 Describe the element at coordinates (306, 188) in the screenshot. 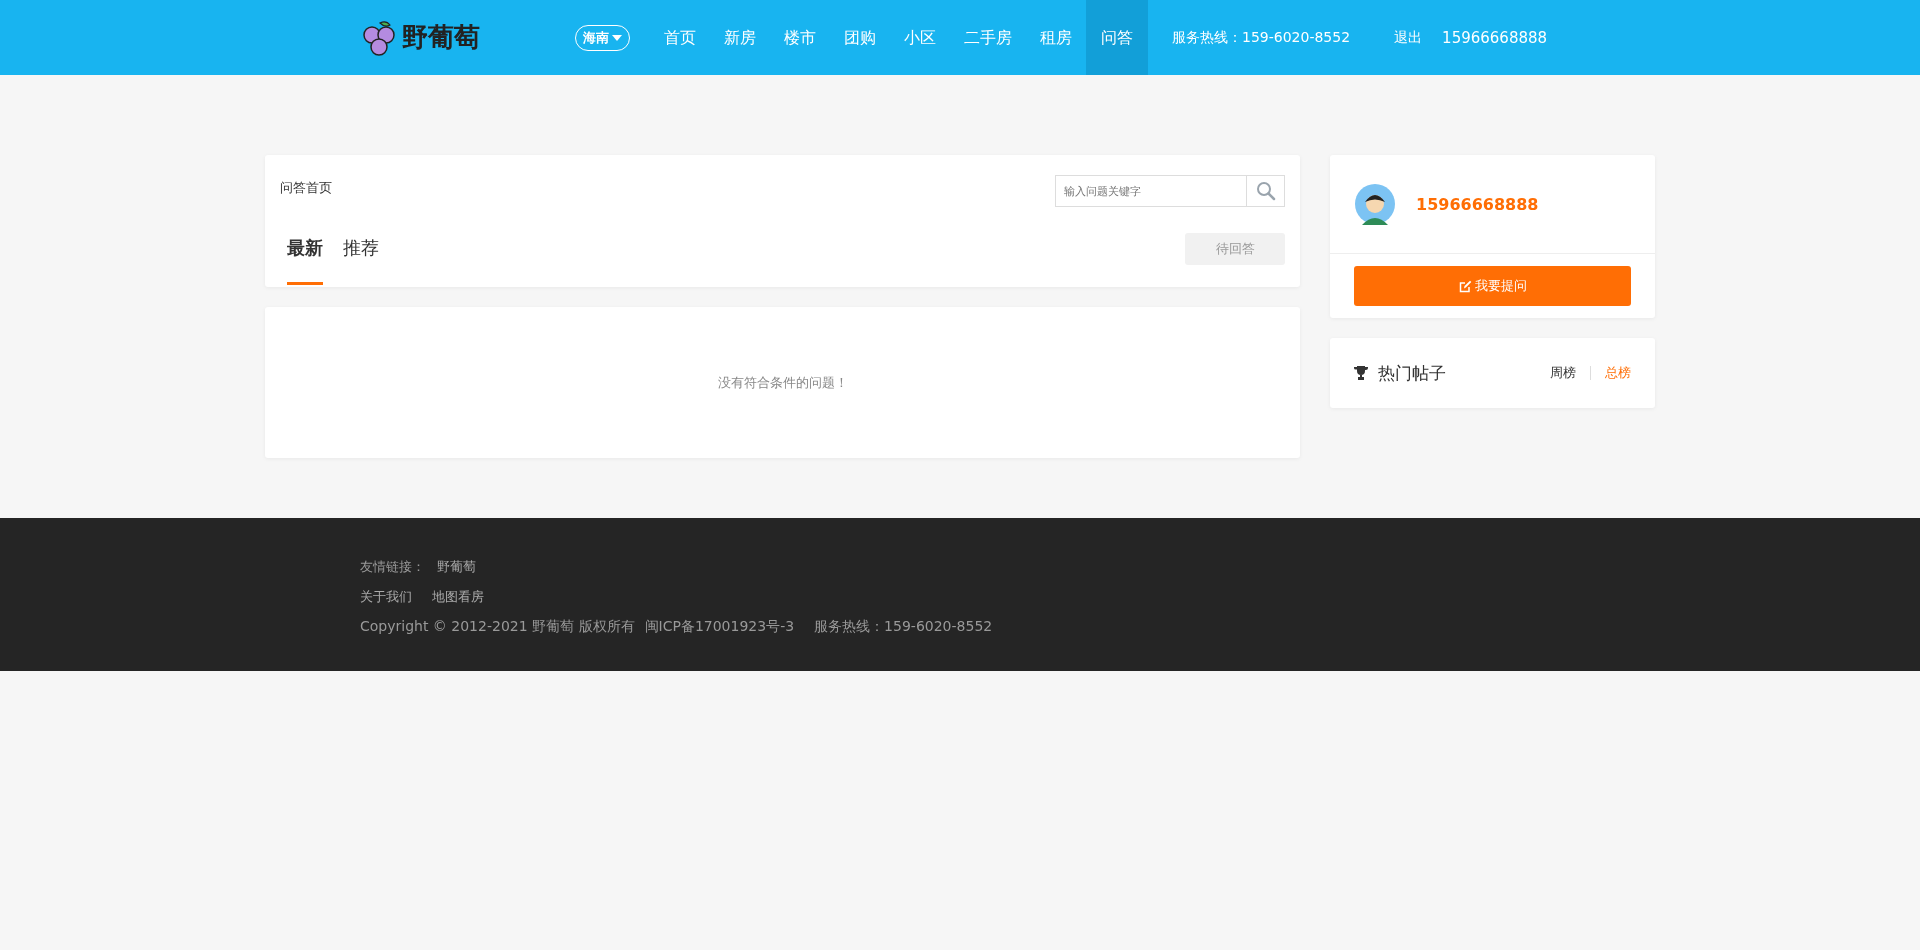

I see `breadcrumb-link: 问答首页` at that location.